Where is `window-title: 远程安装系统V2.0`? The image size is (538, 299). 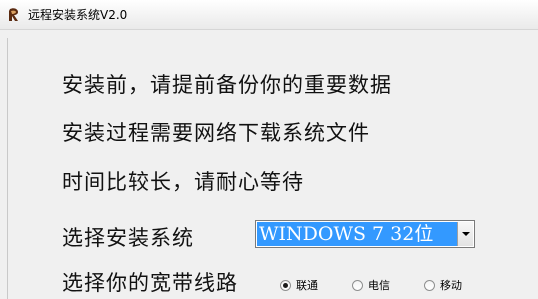 window-title: 远程安装系统V2.0 is located at coordinates (78, 15).